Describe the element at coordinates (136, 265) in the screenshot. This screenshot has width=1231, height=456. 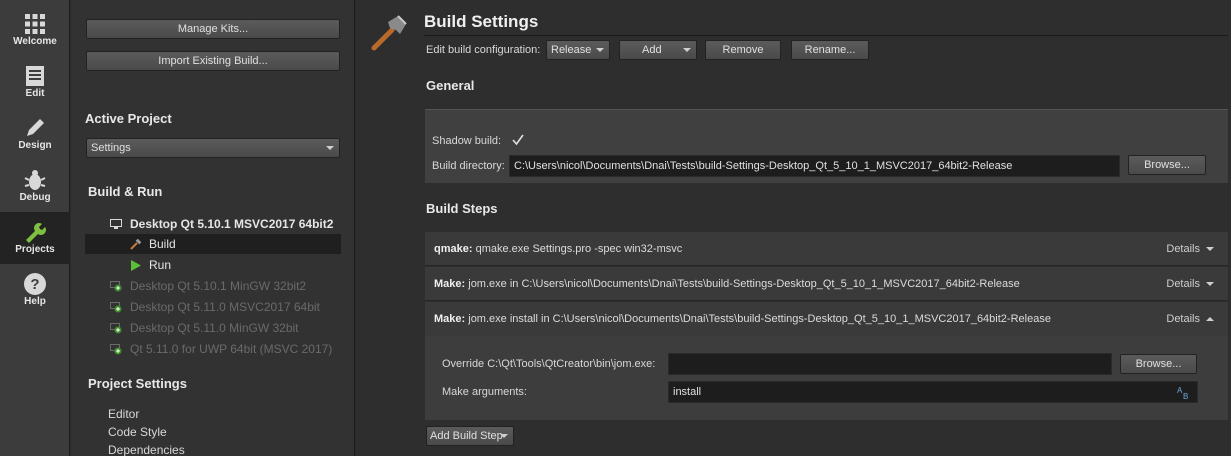
I see `play-icon` at that location.